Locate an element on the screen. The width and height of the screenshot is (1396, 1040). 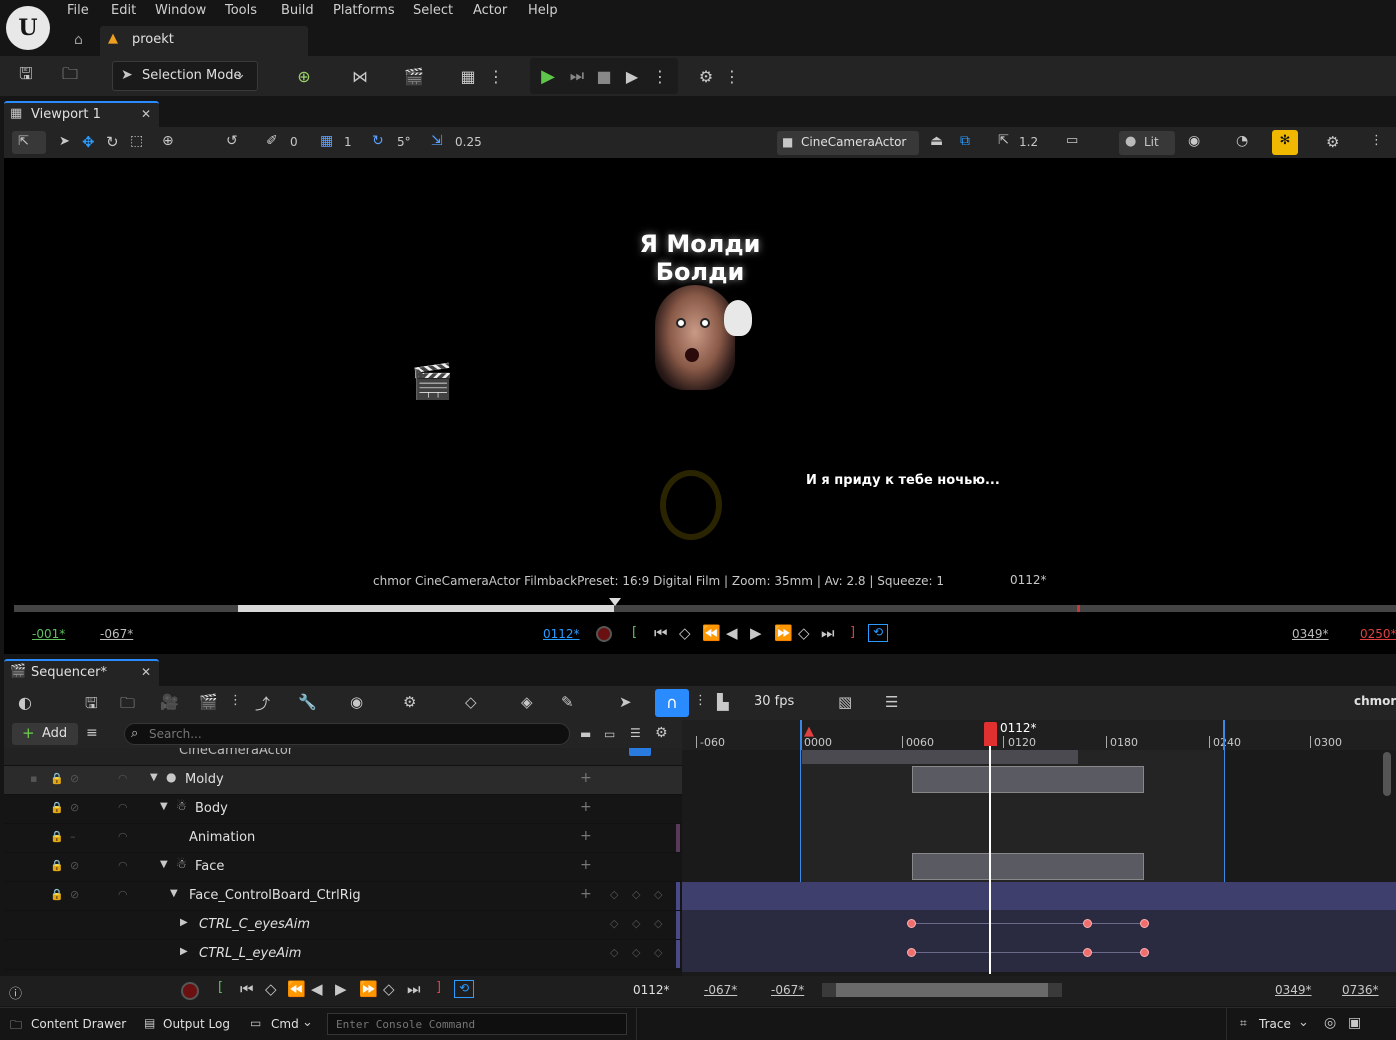
range-start-icon: [ is located at coordinates (220, 987).